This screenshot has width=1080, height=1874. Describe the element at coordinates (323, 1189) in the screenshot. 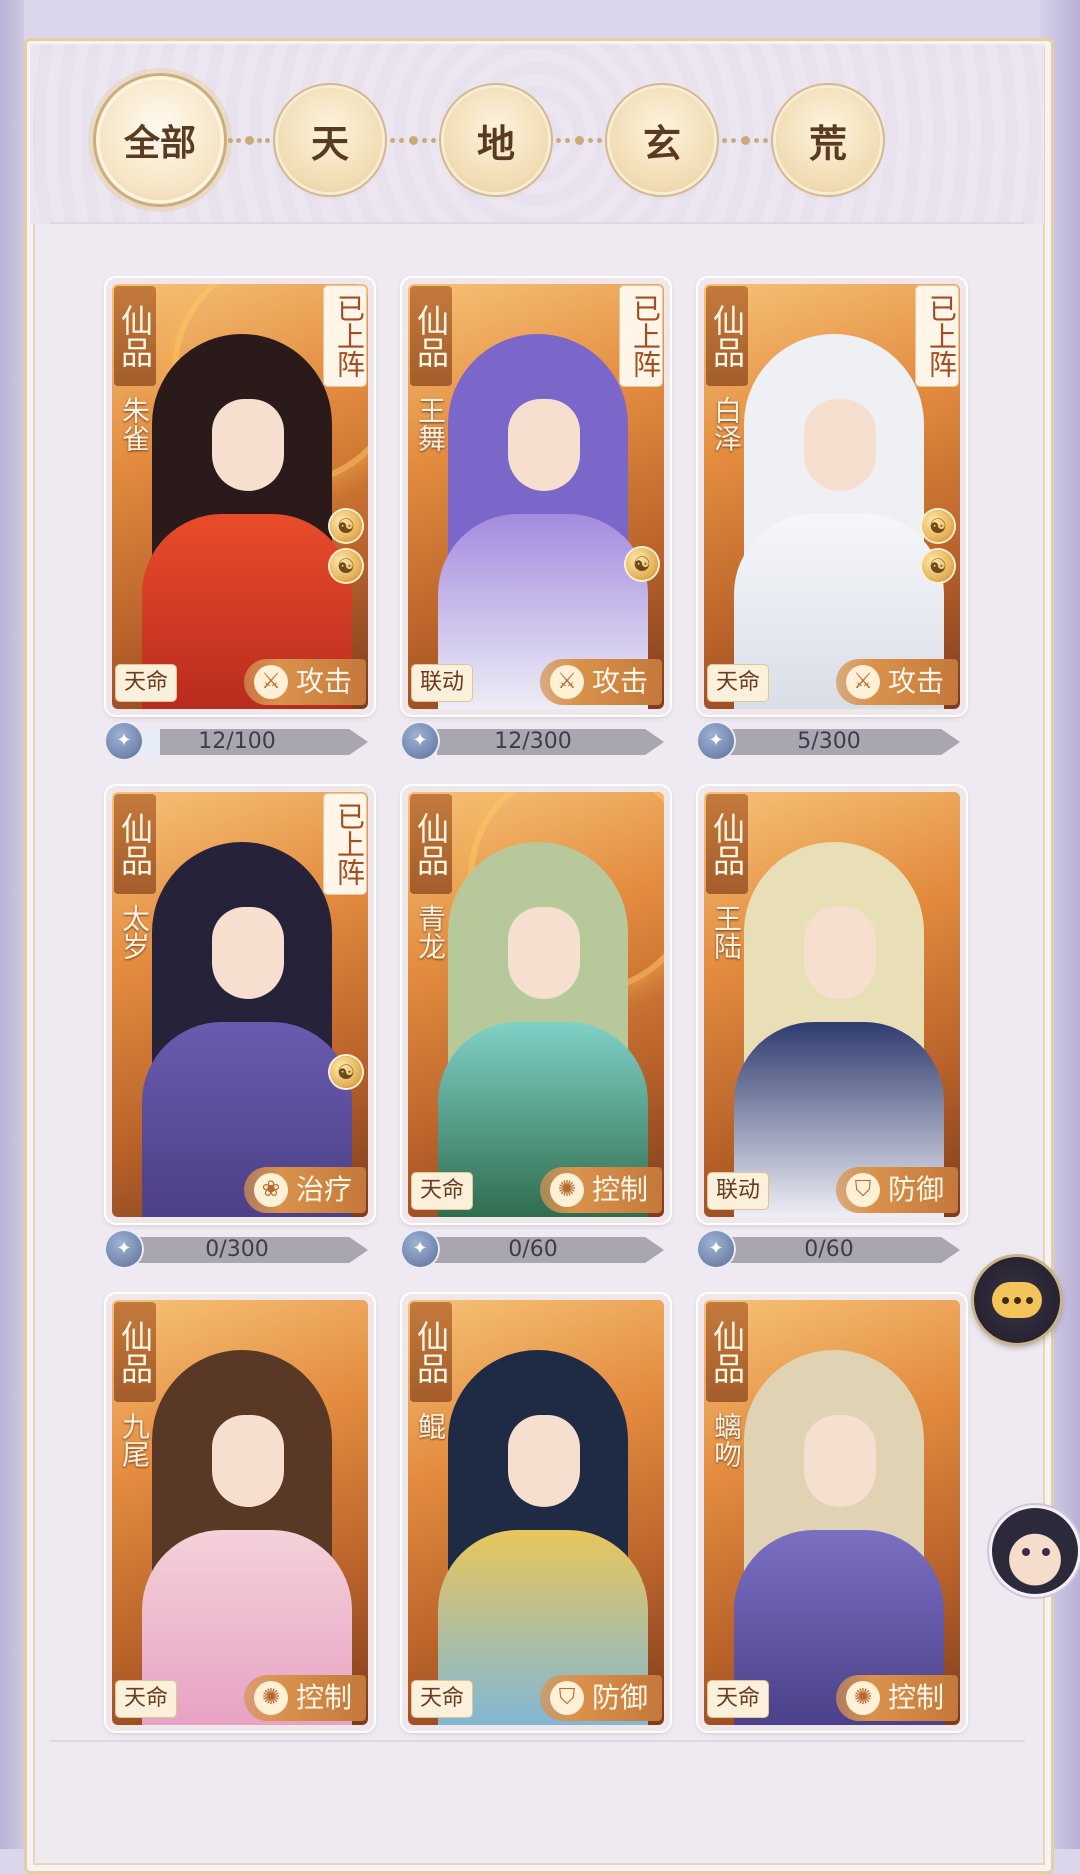

I see `role-label: 治疗` at that location.